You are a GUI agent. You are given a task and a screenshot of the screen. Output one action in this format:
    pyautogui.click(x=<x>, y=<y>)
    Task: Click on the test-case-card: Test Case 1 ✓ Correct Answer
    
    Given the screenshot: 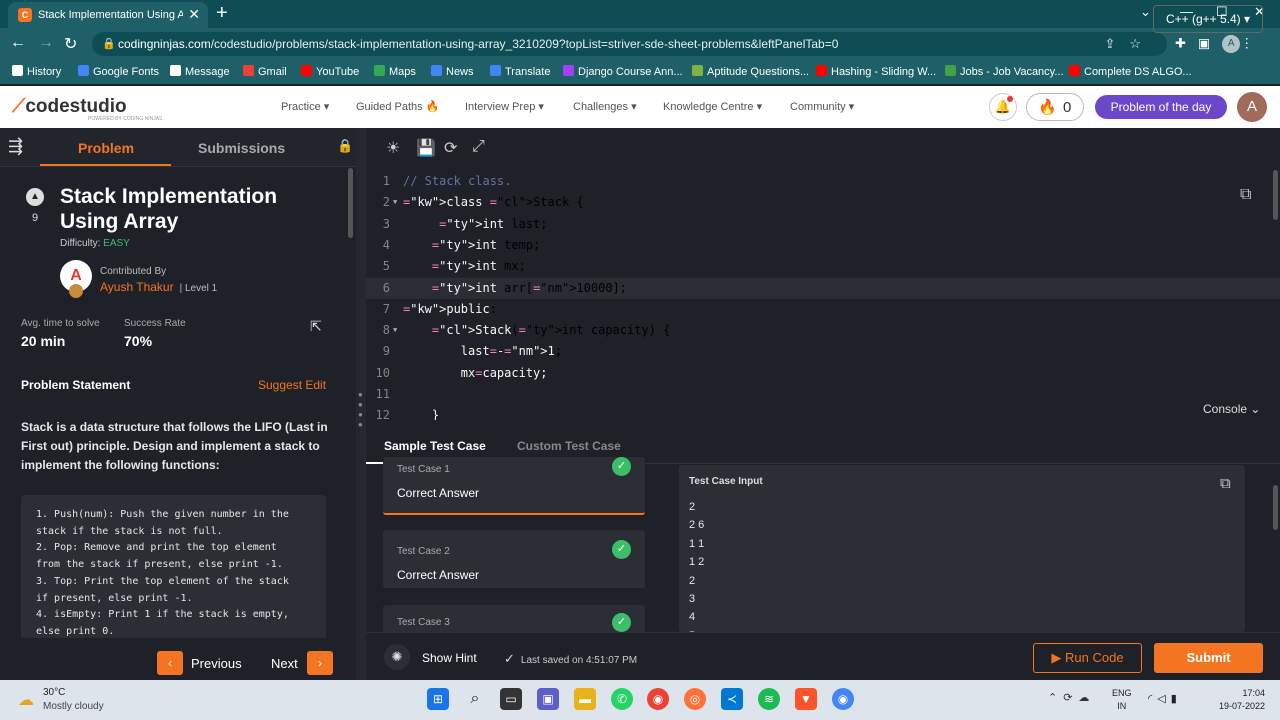 What is the action you would take?
    pyautogui.click(x=514, y=486)
    